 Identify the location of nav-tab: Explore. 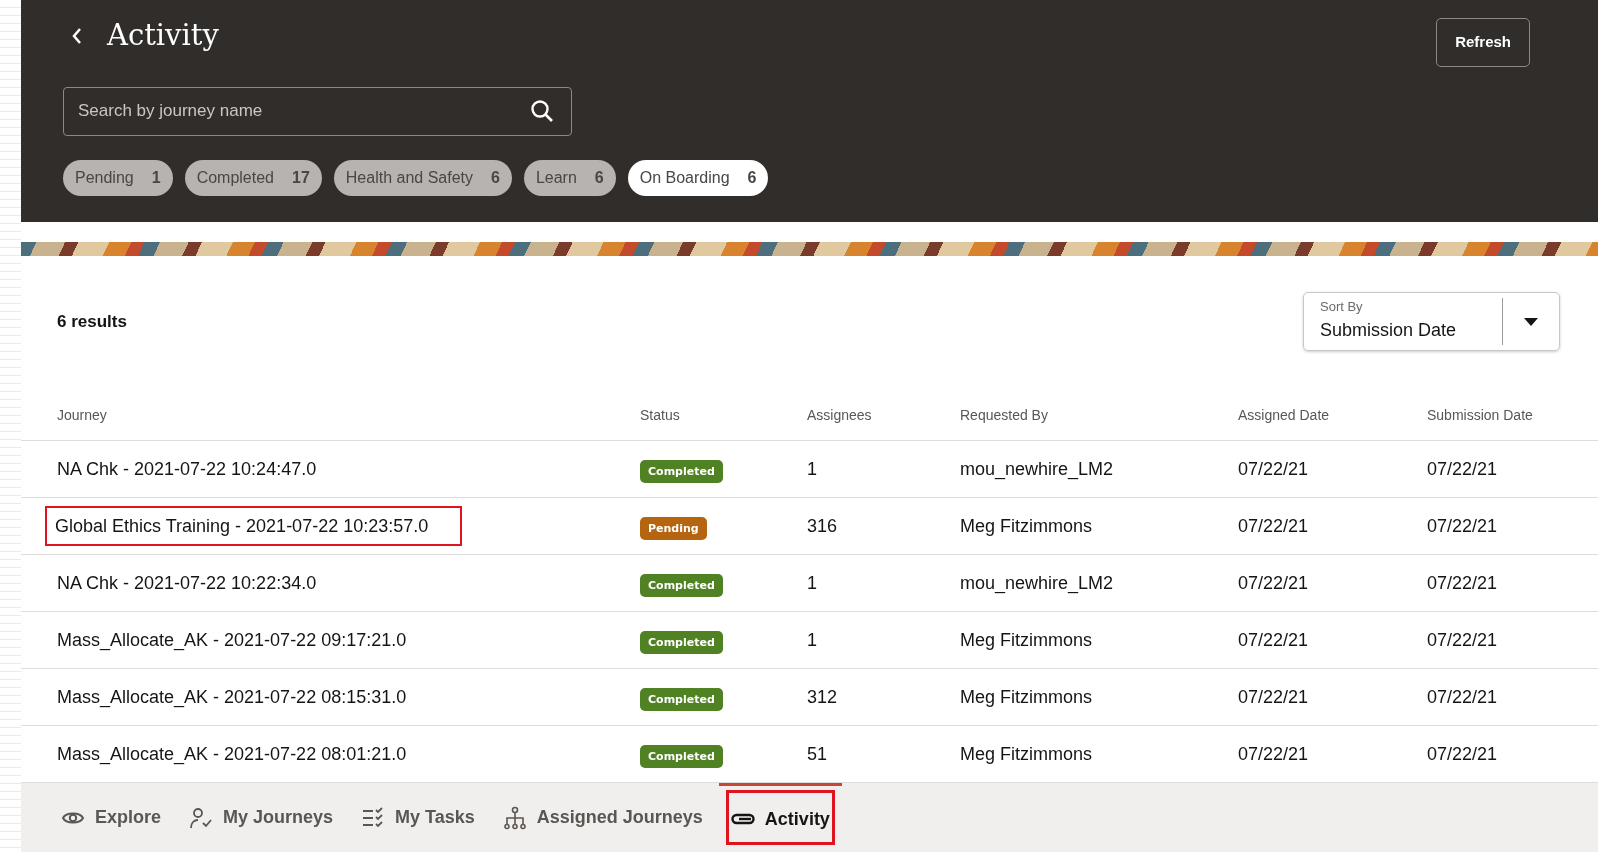
(111, 817).